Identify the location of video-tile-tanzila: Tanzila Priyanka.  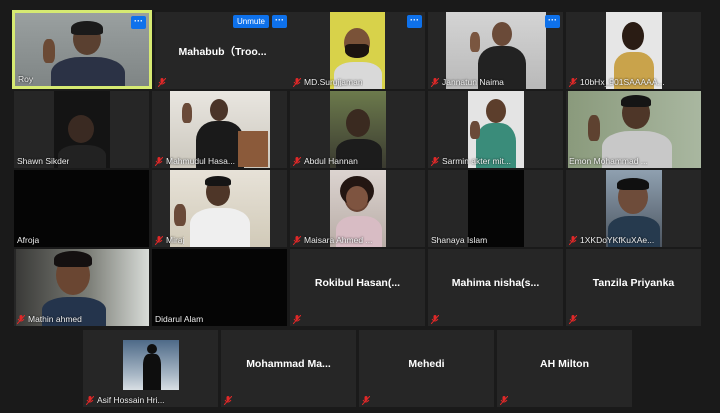
(633, 287).